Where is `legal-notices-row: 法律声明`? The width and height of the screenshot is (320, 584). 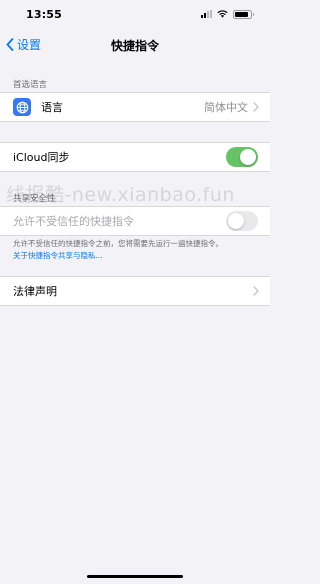 legal-notices-row: 法律声明 is located at coordinates (135, 291).